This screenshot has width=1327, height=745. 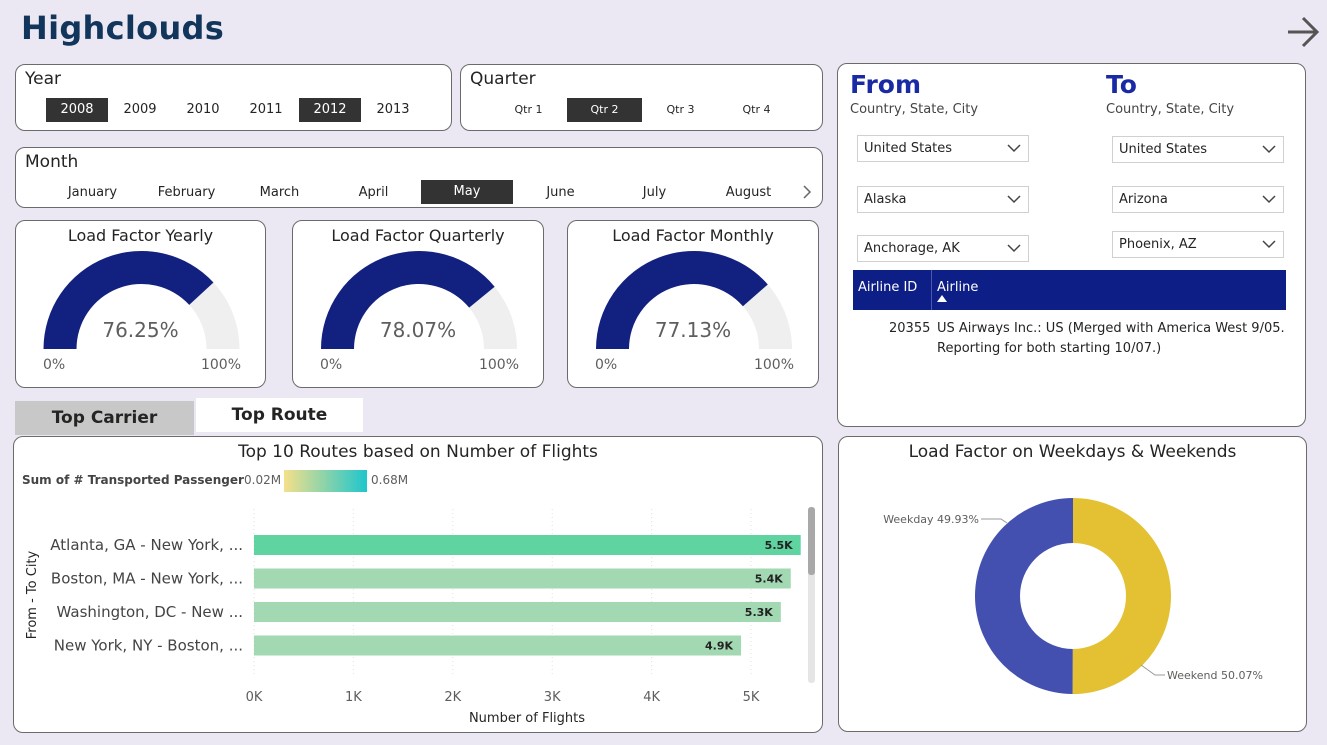 What do you see at coordinates (719, 646) in the screenshot?
I see `bar-data-label: 4.9K` at bounding box center [719, 646].